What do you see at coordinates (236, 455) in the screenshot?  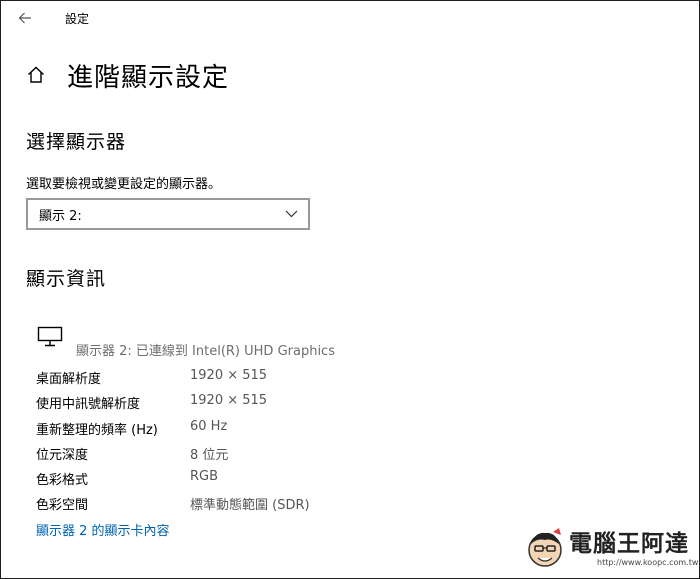 I see `info-row: 位元深度 8 位元` at bounding box center [236, 455].